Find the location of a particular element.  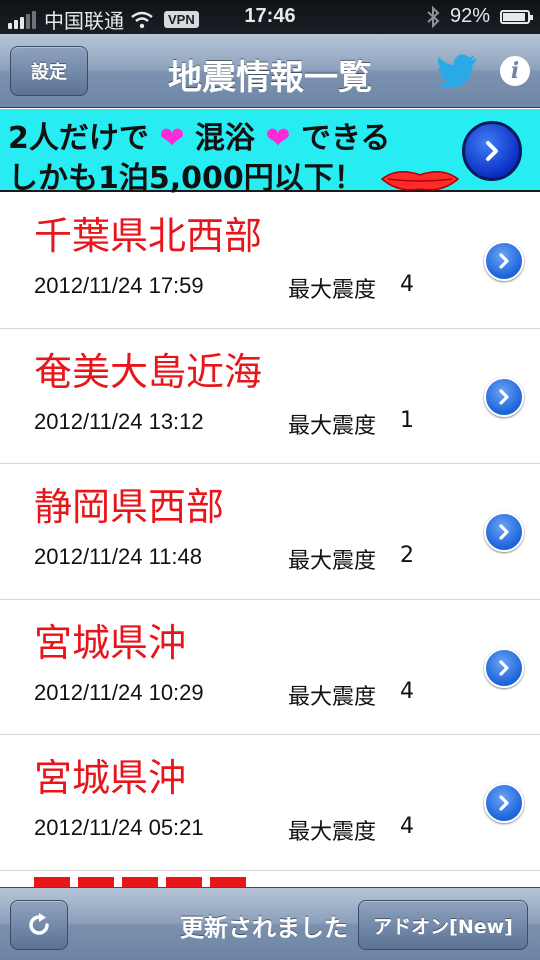

refresh-button is located at coordinates (39, 925).